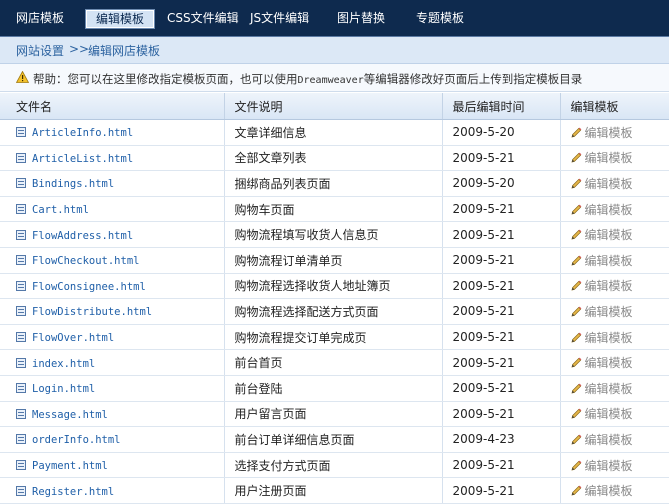  What do you see at coordinates (40, 50) in the screenshot?
I see `breadcrumb-root: 网站设置` at bounding box center [40, 50].